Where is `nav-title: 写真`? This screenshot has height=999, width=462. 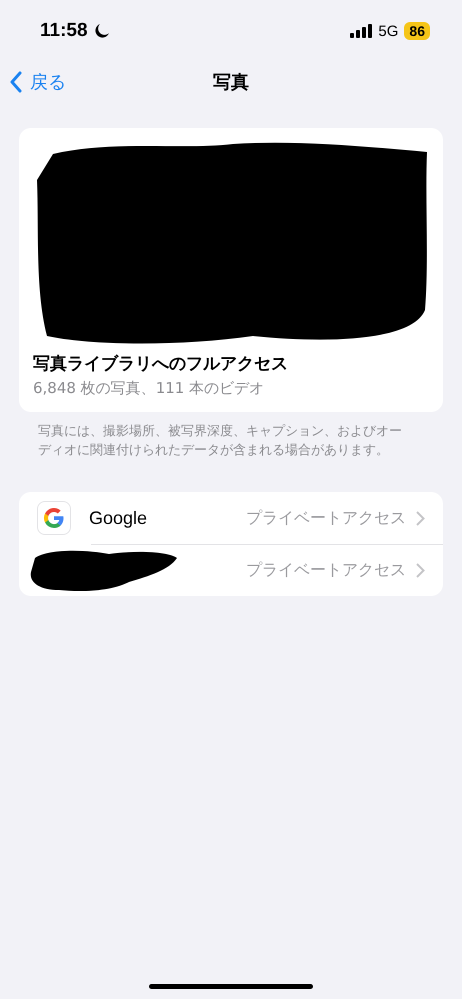 nav-title: 写真 is located at coordinates (231, 82).